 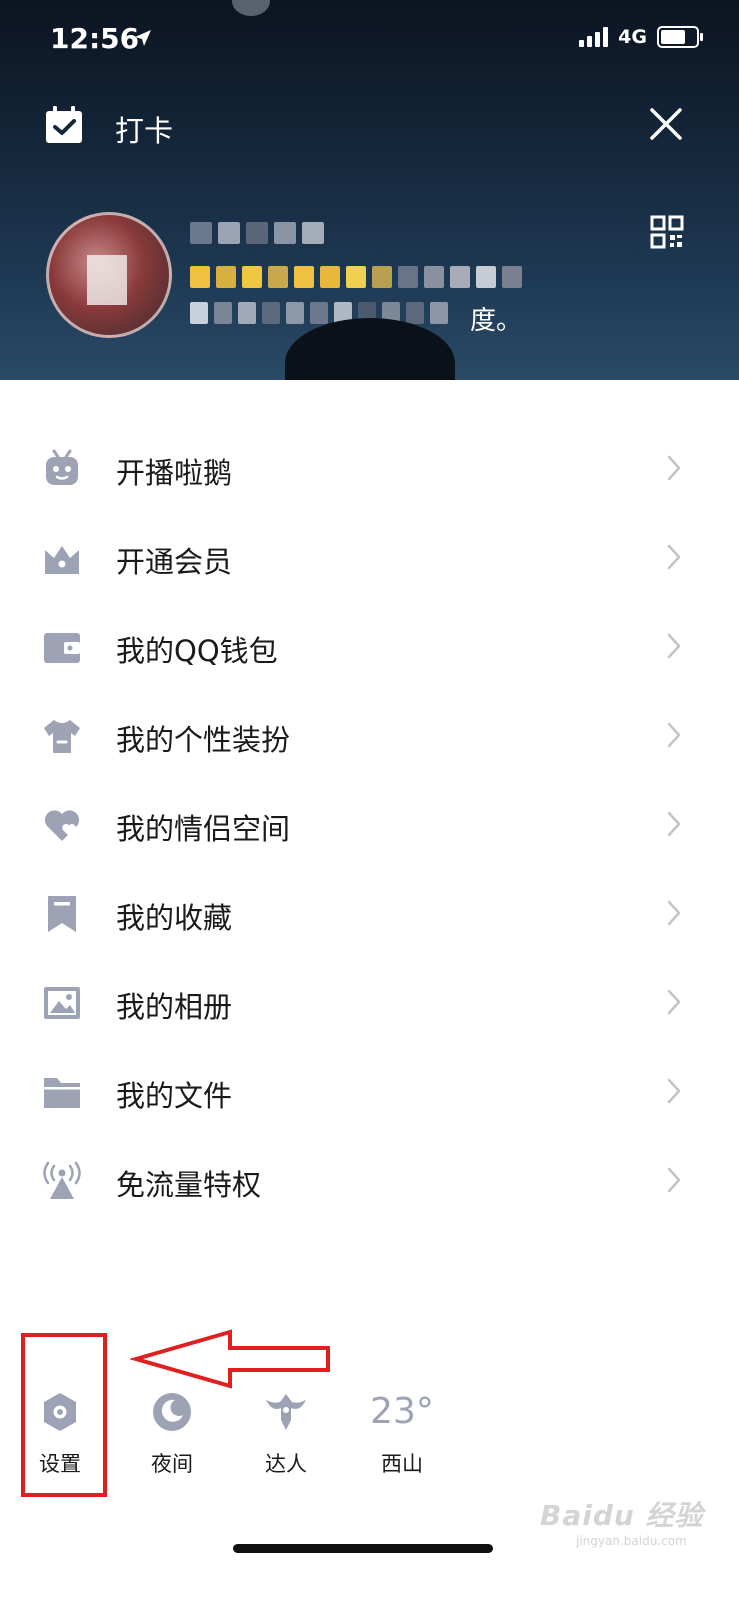 I want to click on cellular-signal-icon, so click(x=594, y=37).